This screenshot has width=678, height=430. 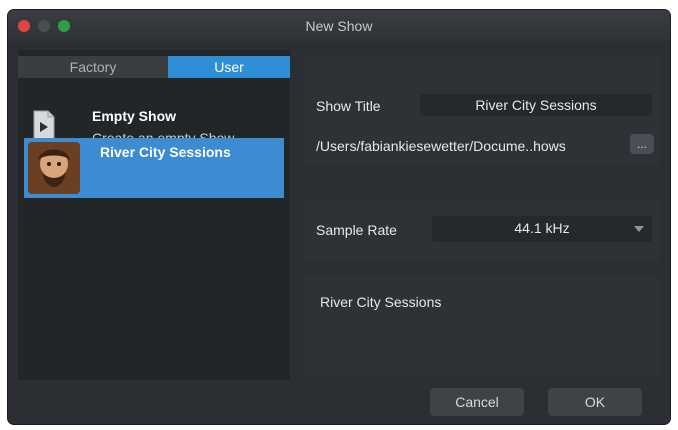 I want to click on show-title-field: River City Sessions, so click(x=536, y=105).